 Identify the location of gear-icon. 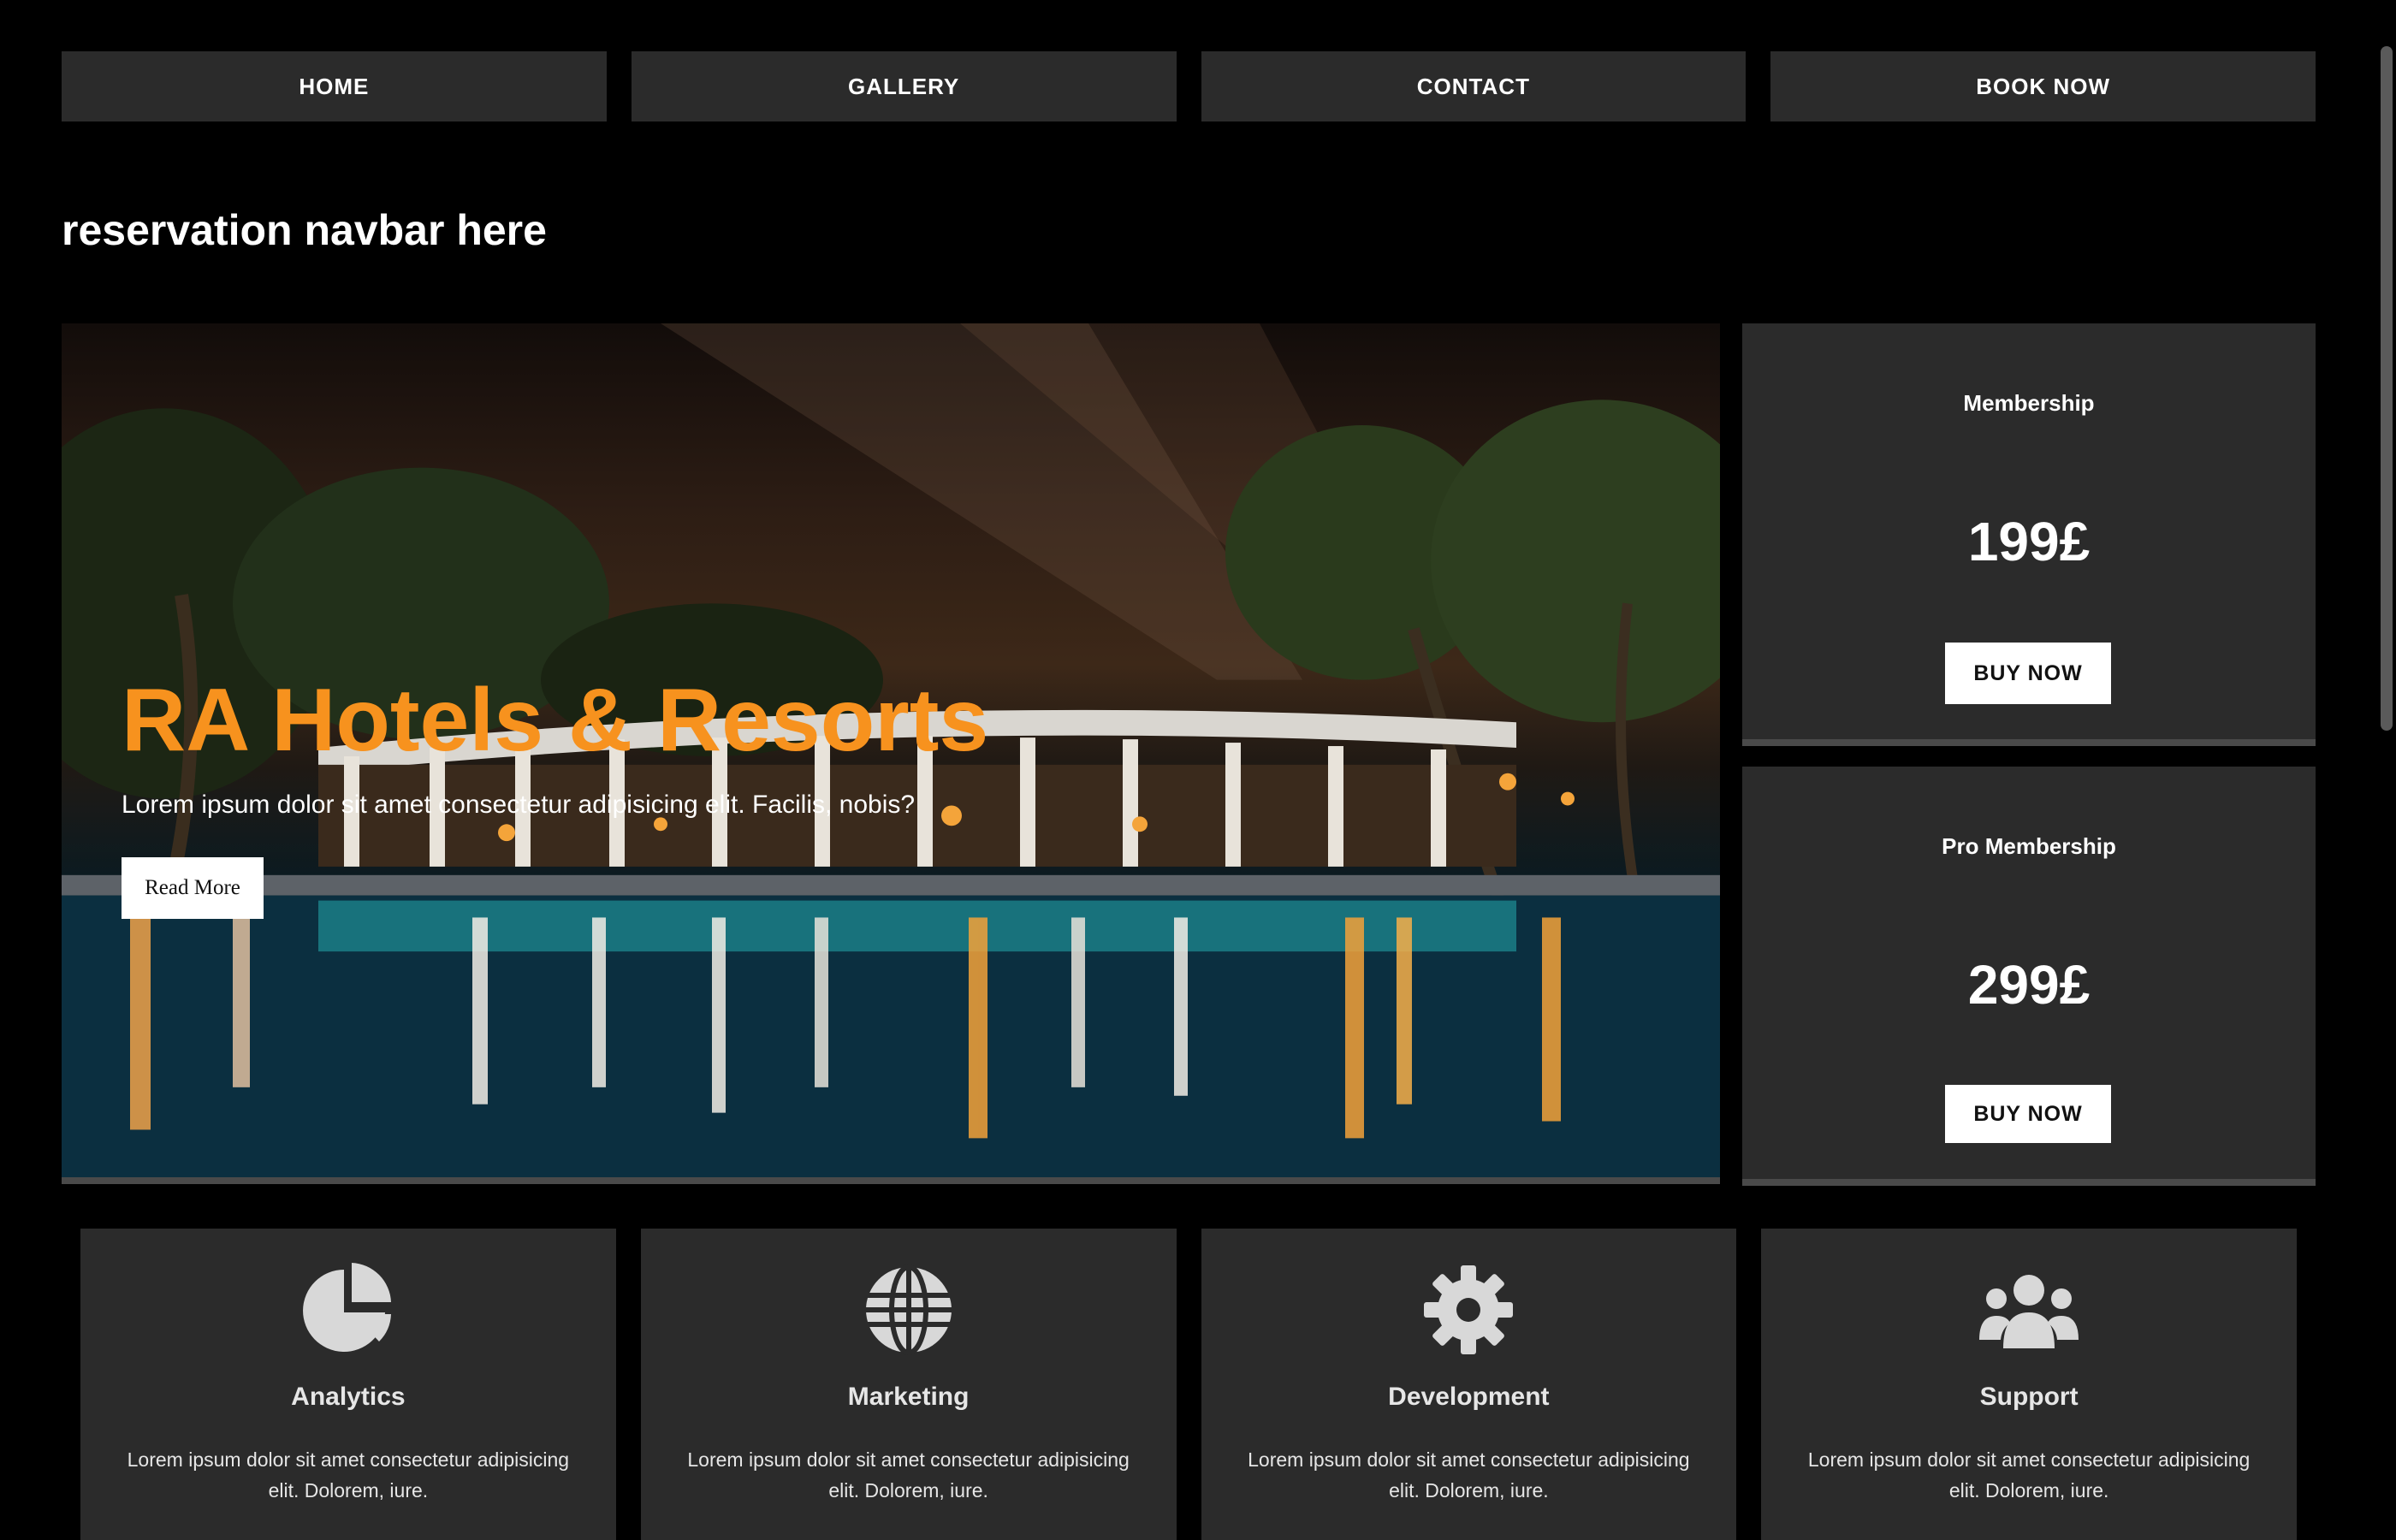
(1468, 1310).